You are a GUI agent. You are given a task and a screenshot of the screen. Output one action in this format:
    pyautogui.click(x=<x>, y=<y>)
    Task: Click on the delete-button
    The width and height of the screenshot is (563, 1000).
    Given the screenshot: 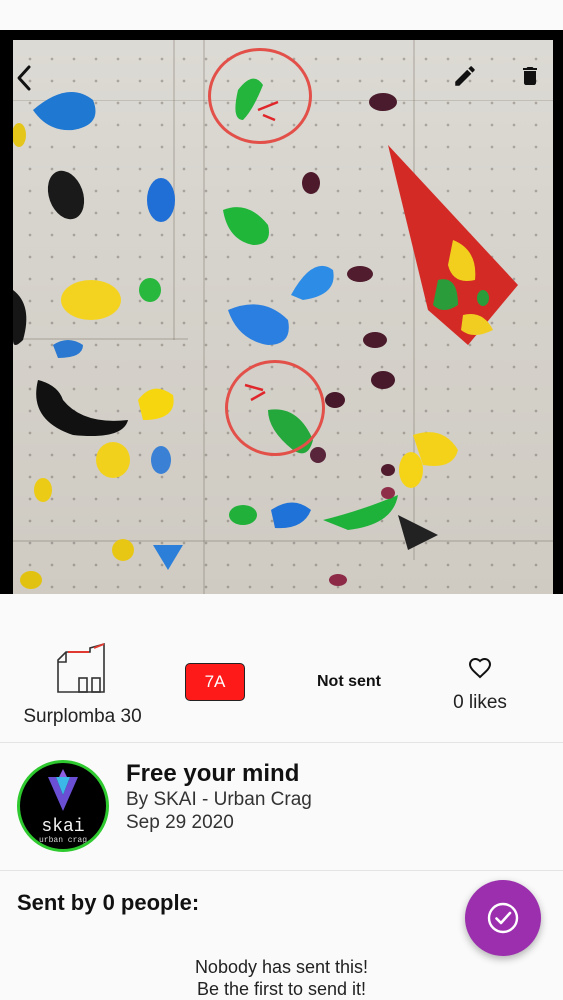 What is the action you would take?
    pyautogui.click(x=530, y=76)
    